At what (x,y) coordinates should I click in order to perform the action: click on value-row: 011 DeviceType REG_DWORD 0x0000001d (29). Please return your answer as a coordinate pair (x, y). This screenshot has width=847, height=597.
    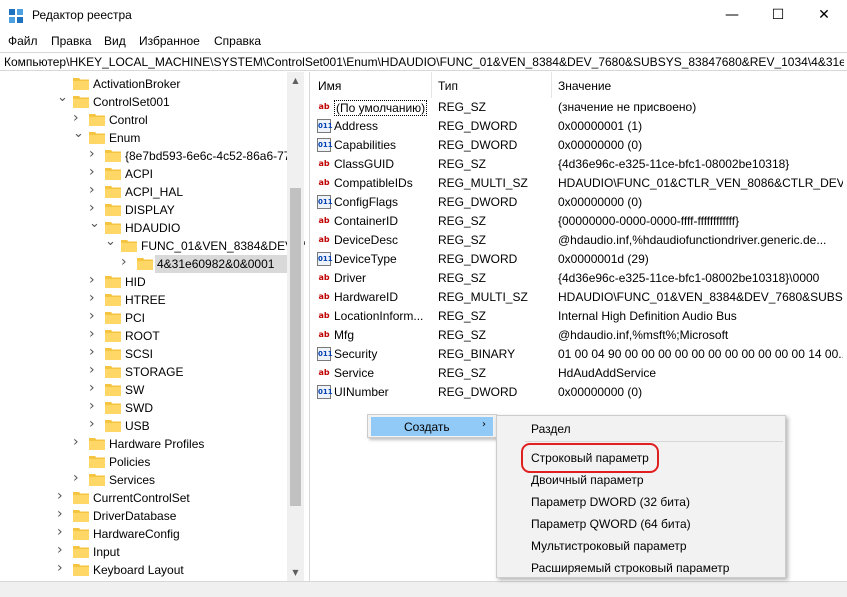
    Looking at the image, I should click on (578, 259).